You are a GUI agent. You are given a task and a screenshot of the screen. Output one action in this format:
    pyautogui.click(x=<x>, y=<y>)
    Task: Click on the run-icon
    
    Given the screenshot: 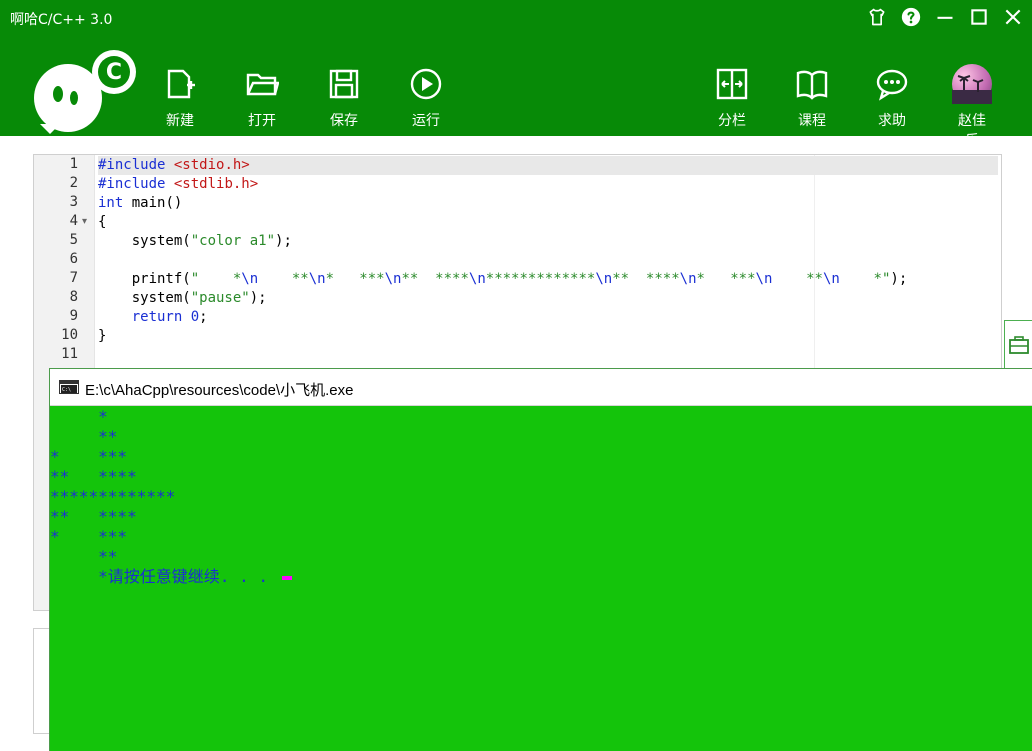 What is the action you would take?
    pyautogui.click(x=426, y=84)
    